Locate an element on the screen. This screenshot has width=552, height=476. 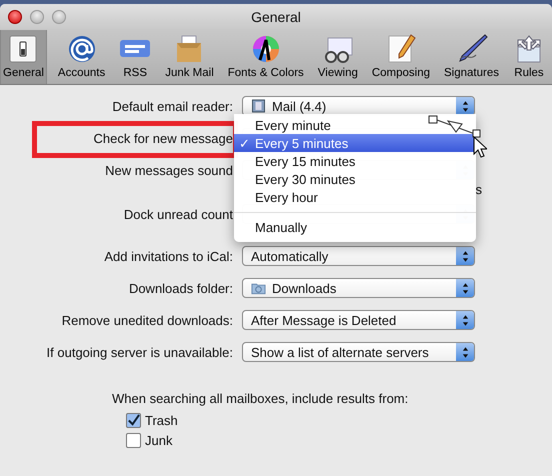
folder-icon is located at coordinates (258, 288).